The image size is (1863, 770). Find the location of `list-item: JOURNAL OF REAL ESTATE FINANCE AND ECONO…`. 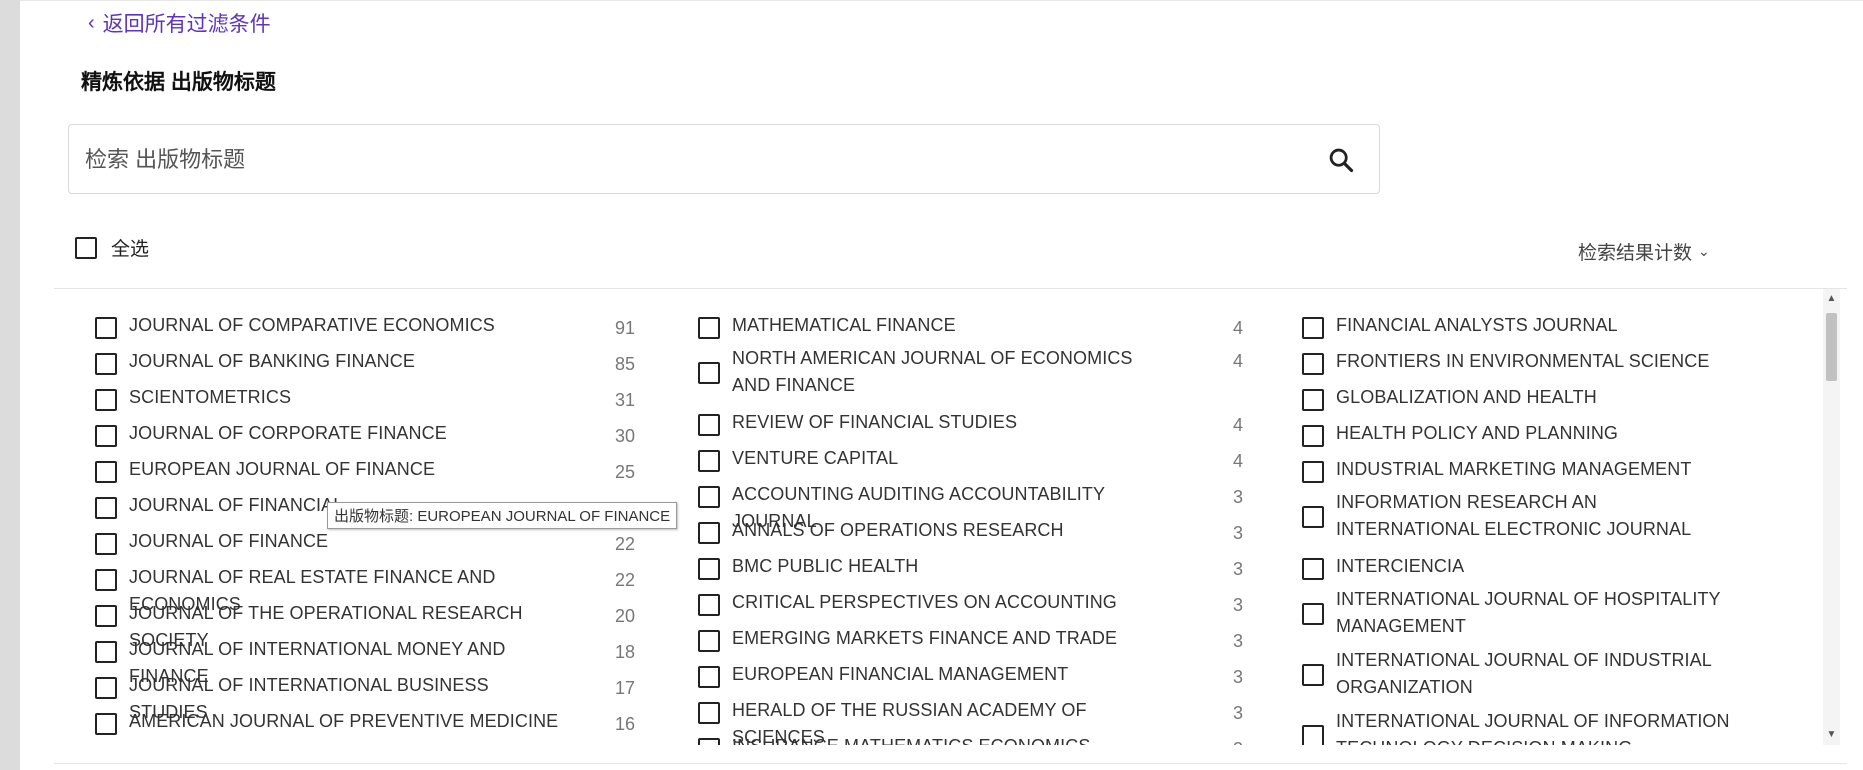

list-item: JOURNAL OF REAL ESTATE FINANCE AND ECONO… is located at coordinates (365, 589).